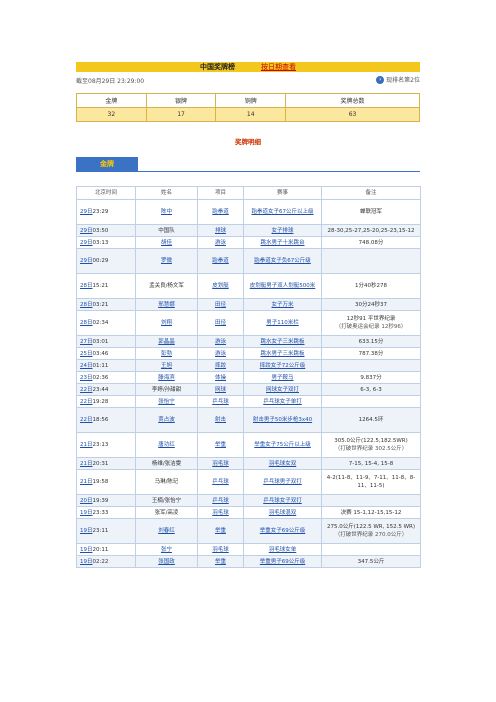  I want to click on event-link: 射击男子50米步枪3x40, so click(282, 420).